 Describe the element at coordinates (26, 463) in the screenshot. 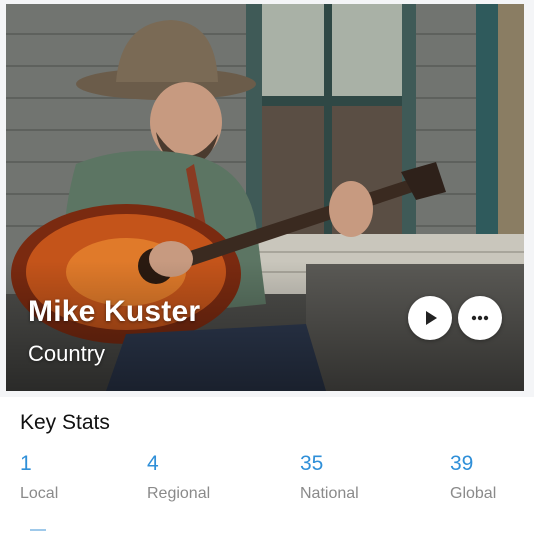

I see `stat-local-value: 1` at that location.